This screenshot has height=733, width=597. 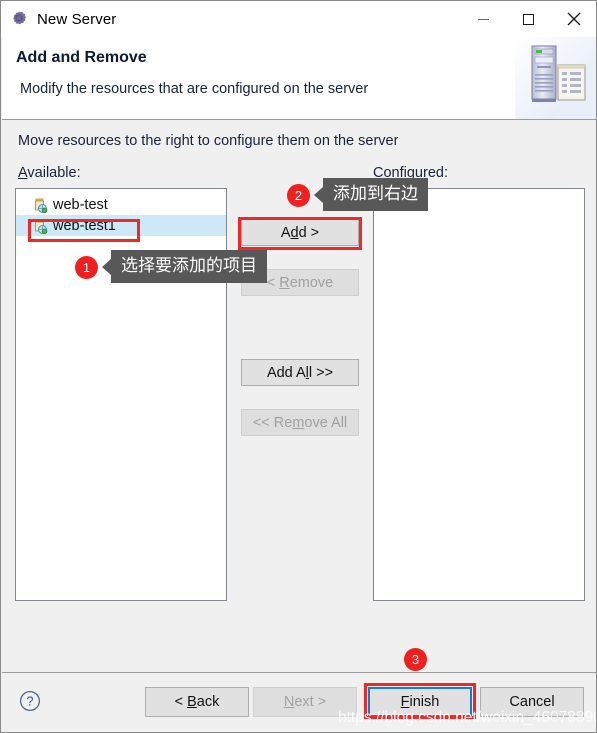 I want to click on add-button-label: Add >, so click(x=300, y=232).